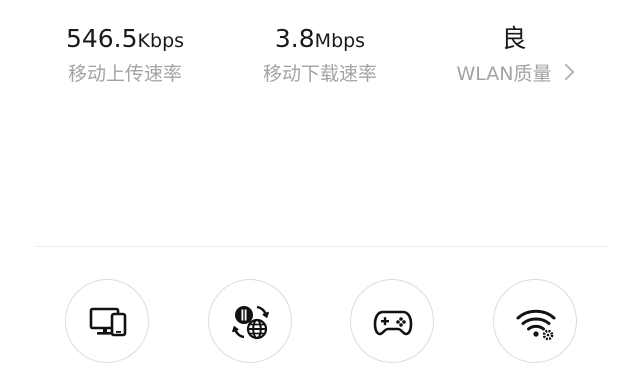 This screenshot has width=640, height=379. I want to click on upload-rate-value: 546.5Kbps, so click(125, 39).